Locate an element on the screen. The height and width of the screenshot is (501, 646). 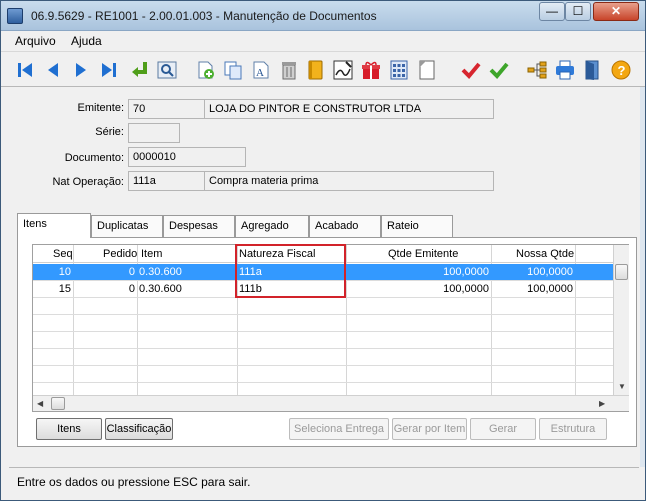
toolbar: A ? is located at coordinates (323, 69).